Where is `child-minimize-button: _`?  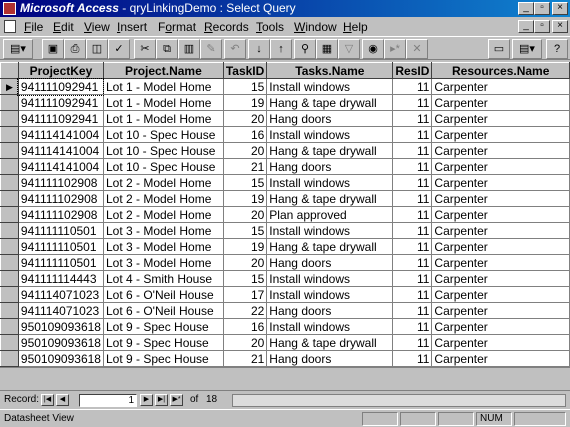
child-minimize-button: _ is located at coordinates (526, 26).